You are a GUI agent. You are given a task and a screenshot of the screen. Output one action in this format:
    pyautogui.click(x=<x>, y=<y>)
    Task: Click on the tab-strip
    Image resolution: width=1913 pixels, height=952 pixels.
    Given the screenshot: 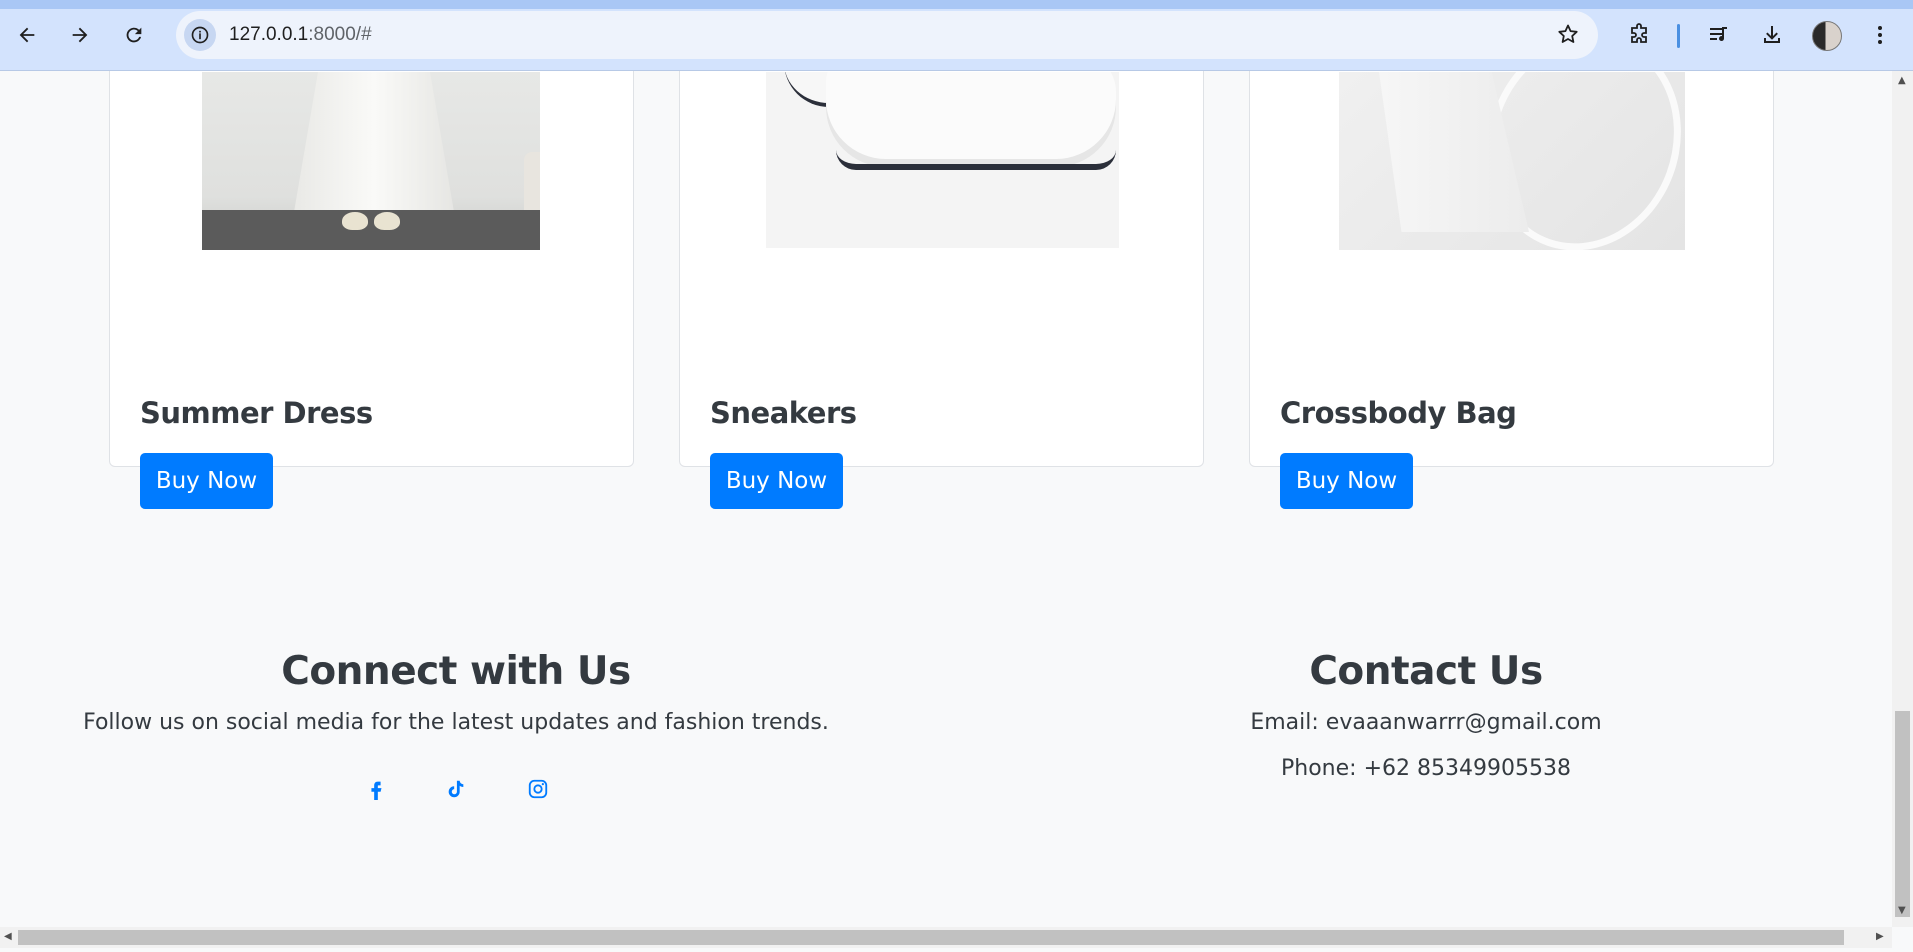 What is the action you would take?
    pyautogui.click(x=956, y=4)
    